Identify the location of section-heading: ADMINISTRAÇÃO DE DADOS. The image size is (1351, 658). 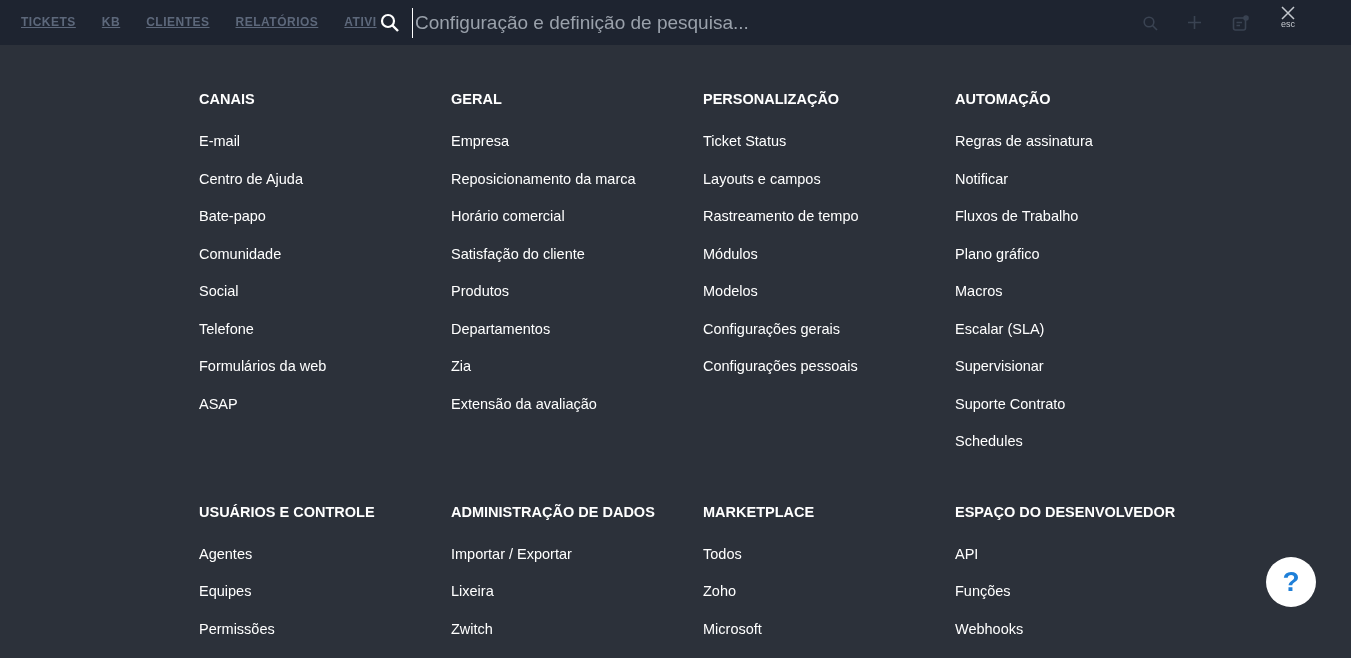
(553, 512).